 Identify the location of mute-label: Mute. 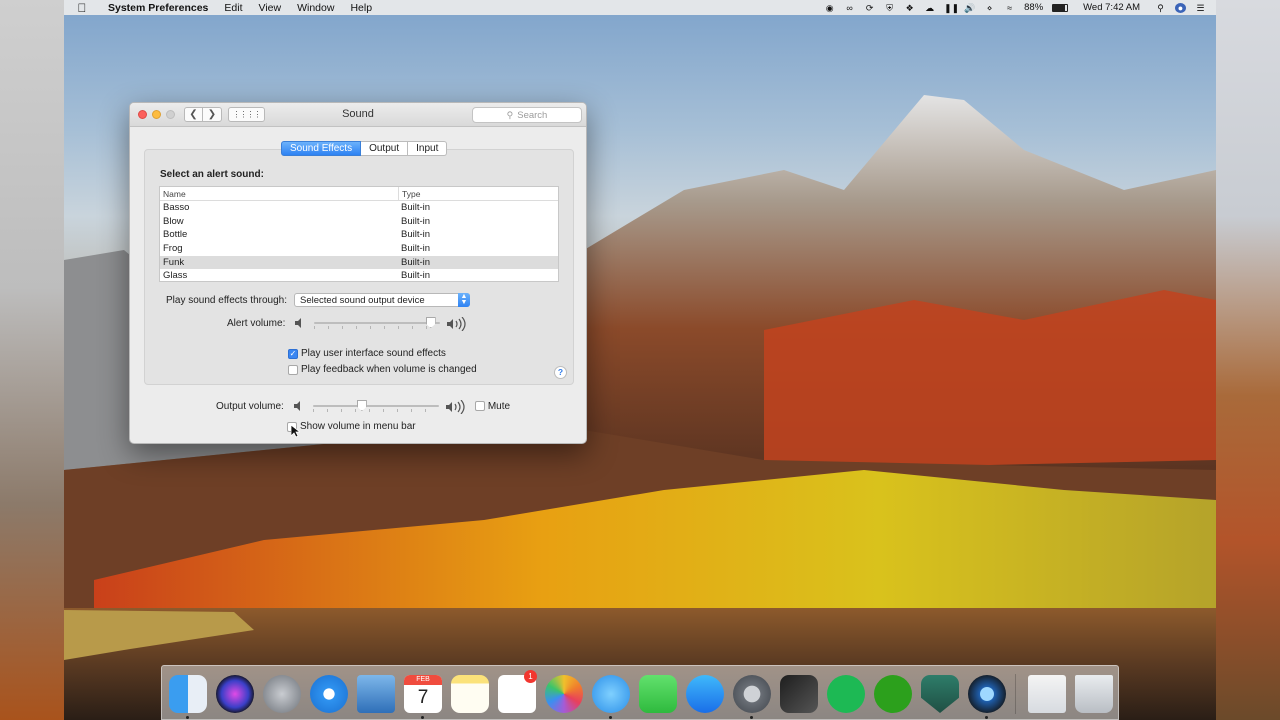
(499, 406).